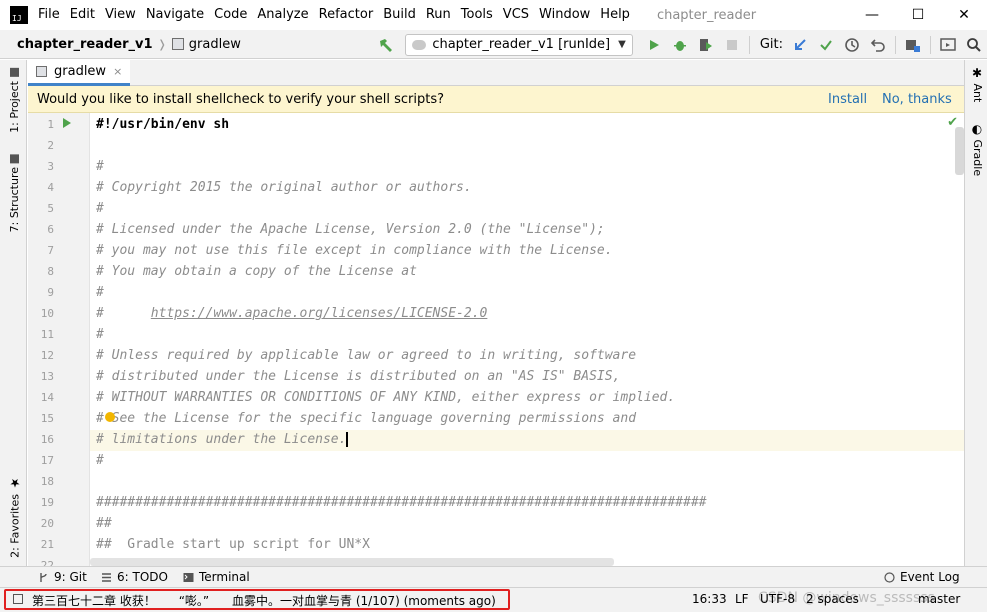 The height and width of the screenshot is (612, 987). I want to click on install-link: Install, so click(847, 99).